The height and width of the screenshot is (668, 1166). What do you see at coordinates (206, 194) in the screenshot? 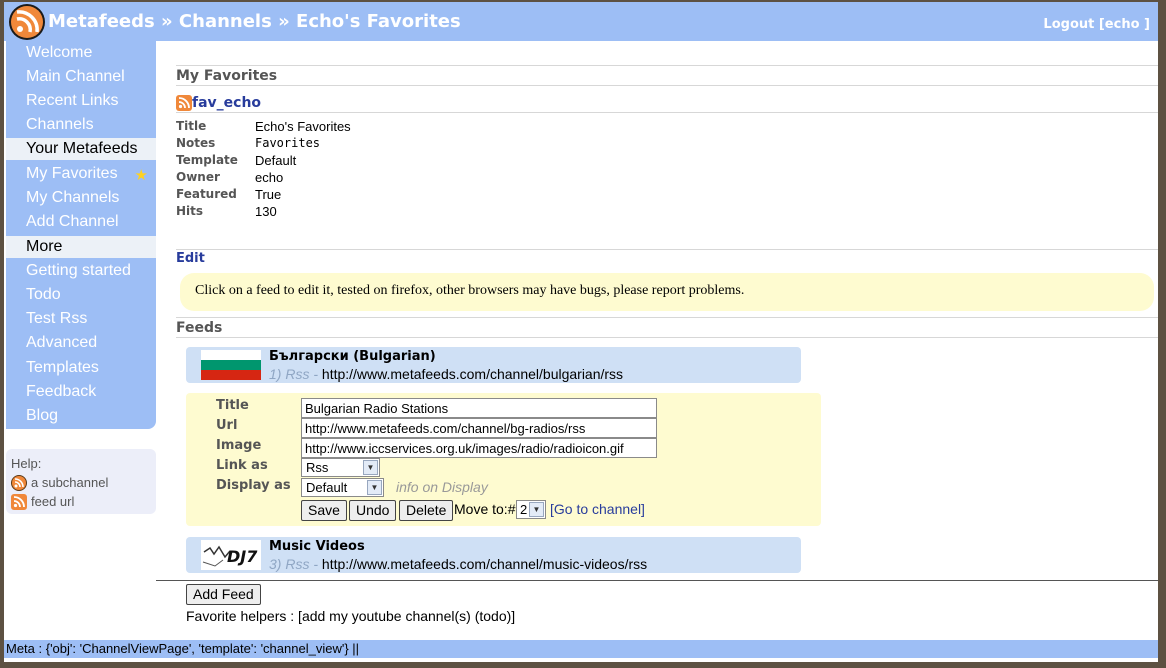
I see `prop-key: Featured` at bounding box center [206, 194].